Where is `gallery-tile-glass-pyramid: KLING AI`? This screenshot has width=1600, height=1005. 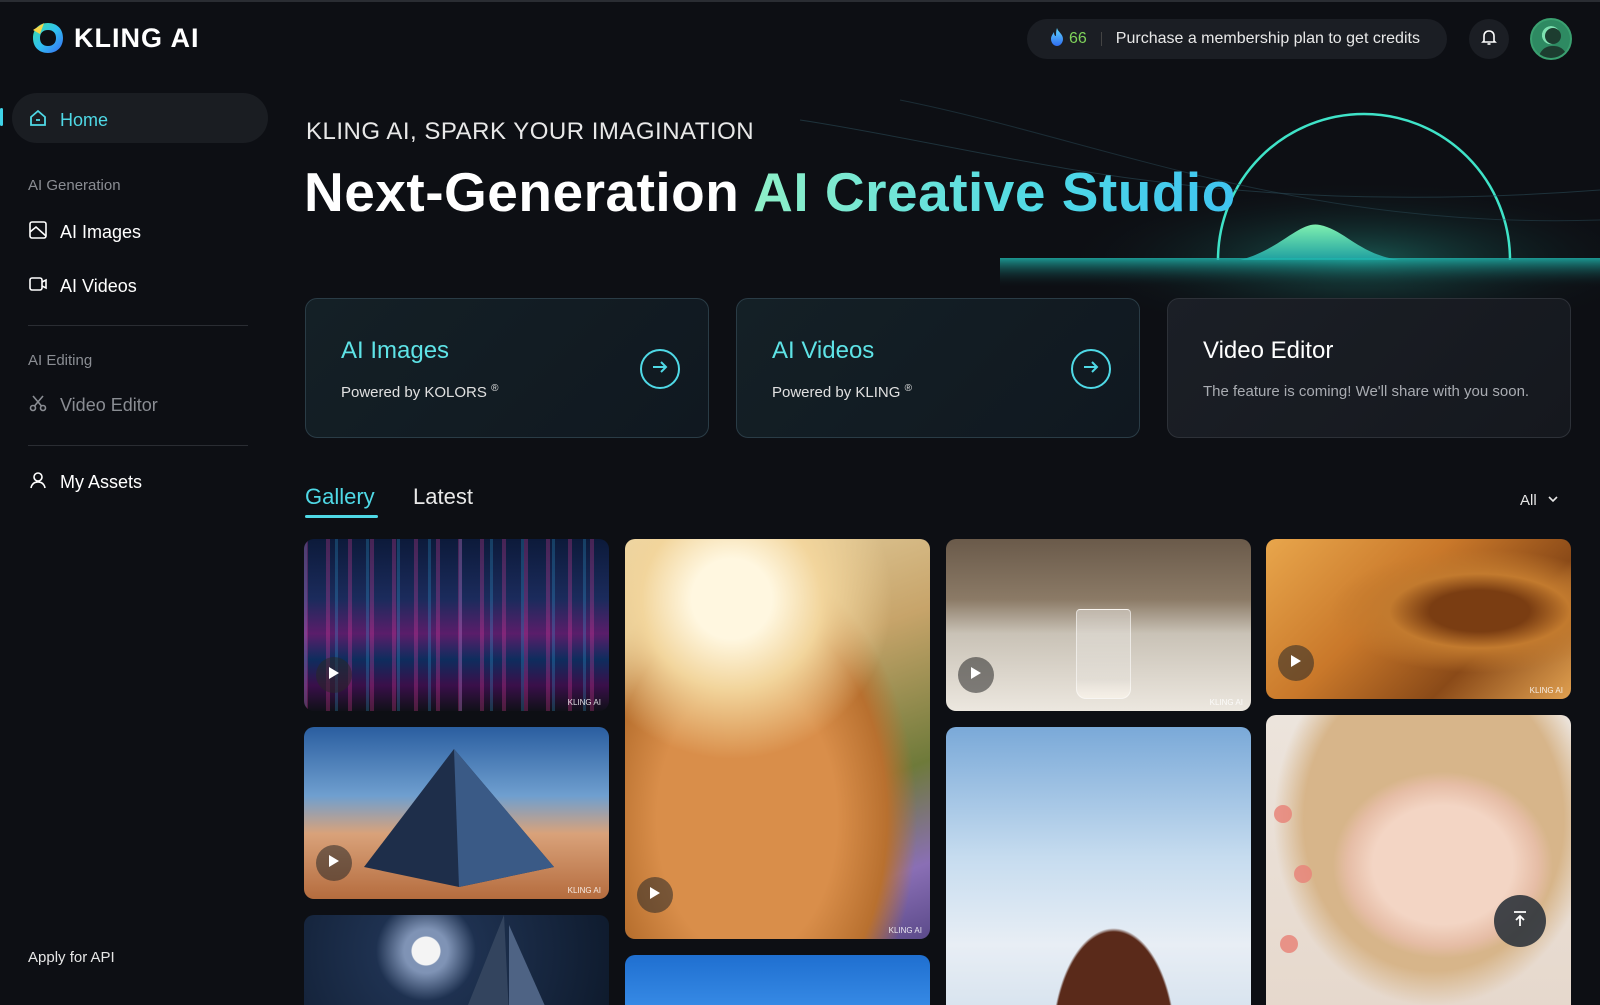
gallery-tile-glass-pyramid: KLING AI is located at coordinates (456, 813).